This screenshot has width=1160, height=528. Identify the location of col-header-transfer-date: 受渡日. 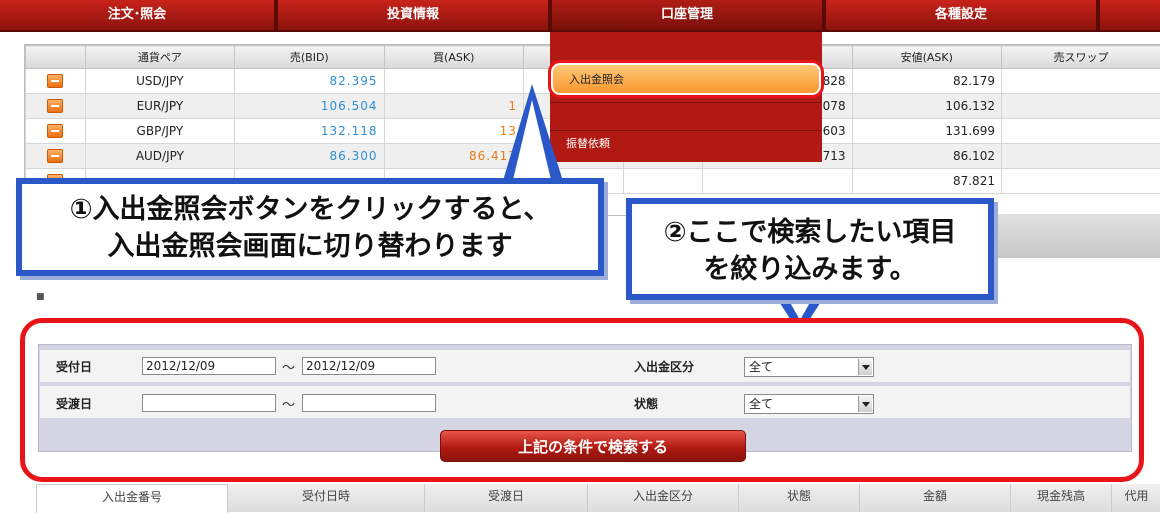
(505, 498).